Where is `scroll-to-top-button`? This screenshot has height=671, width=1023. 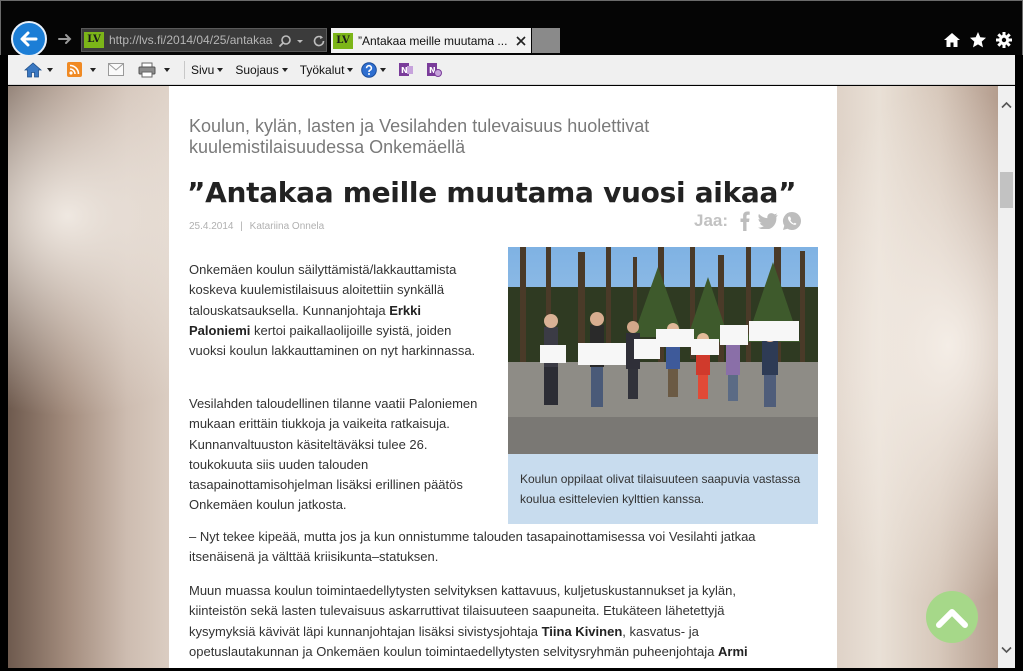
scroll-to-top-button is located at coordinates (952, 617).